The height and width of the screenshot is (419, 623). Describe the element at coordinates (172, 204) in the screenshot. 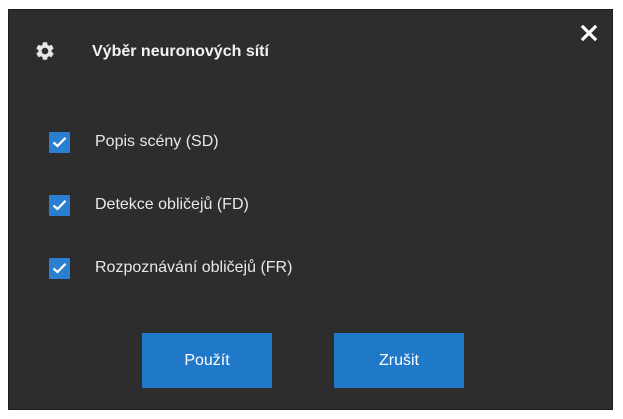

I see `face-detection-label: Detekce obličejů (FD)` at that location.